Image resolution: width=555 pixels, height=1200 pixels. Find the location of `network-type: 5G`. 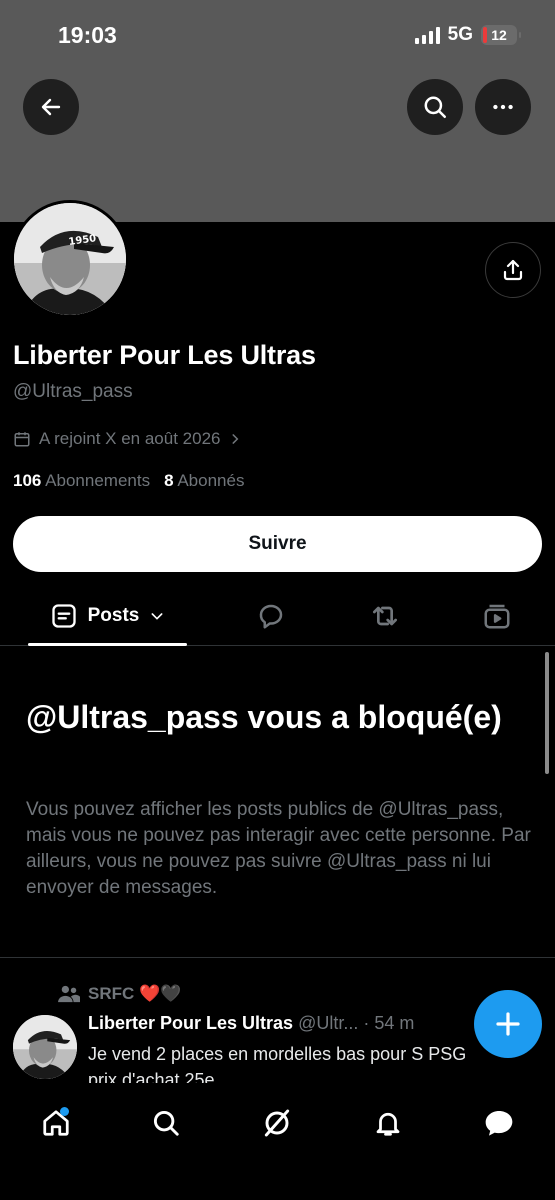

network-type: 5G is located at coordinates (460, 34).